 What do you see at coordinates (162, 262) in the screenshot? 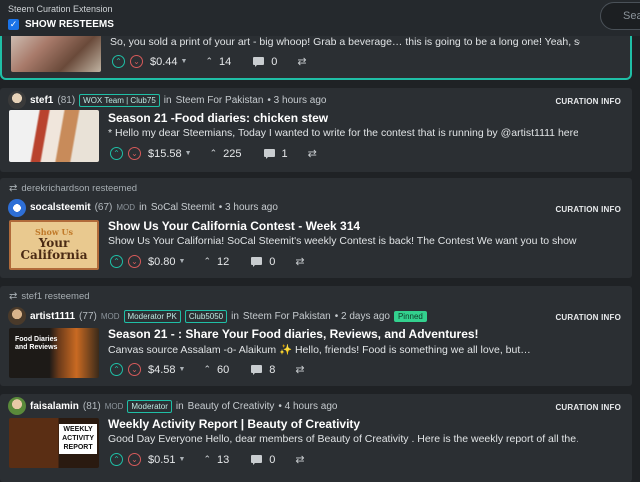
I see `payout-value: $0.80` at bounding box center [162, 262].